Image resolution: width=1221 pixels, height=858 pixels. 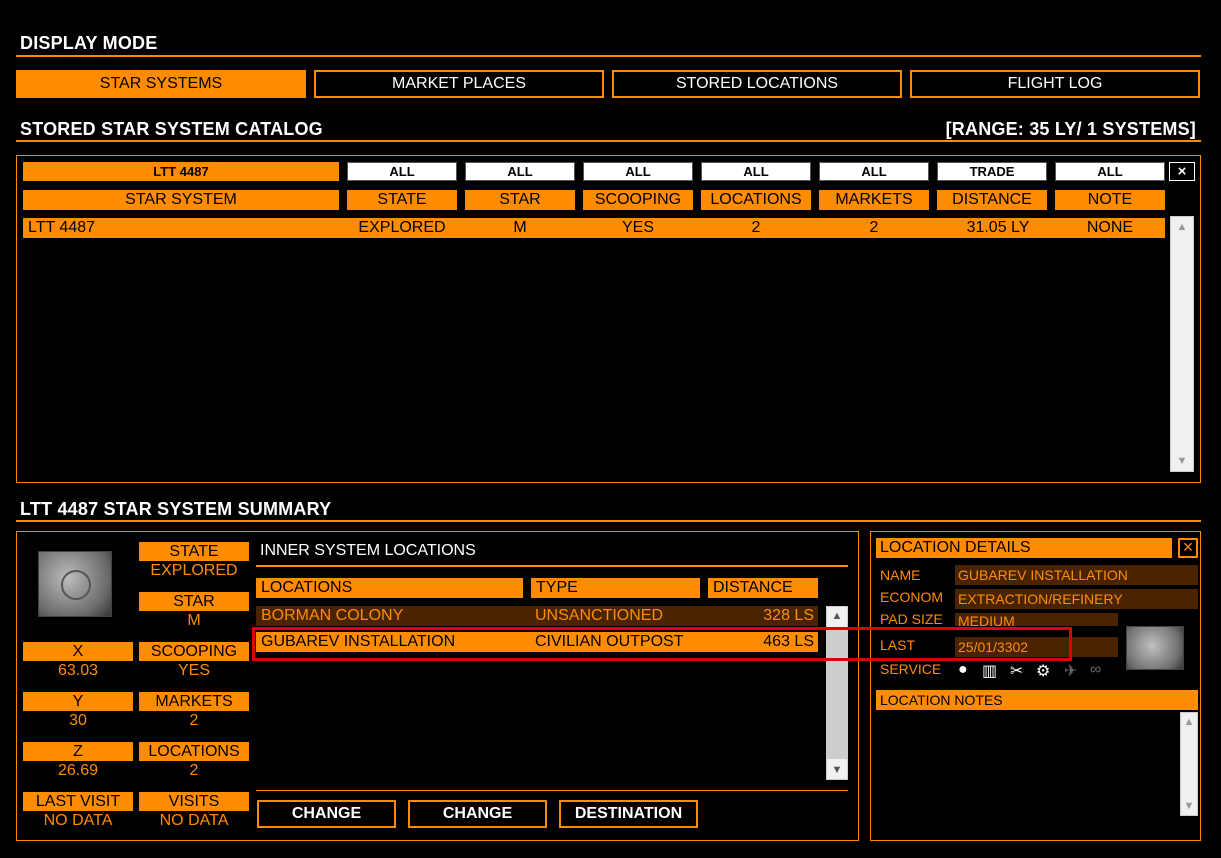 What do you see at coordinates (332, 615) in the screenshot?
I see `location-name: BORMAN COLONY` at bounding box center [332, 615].